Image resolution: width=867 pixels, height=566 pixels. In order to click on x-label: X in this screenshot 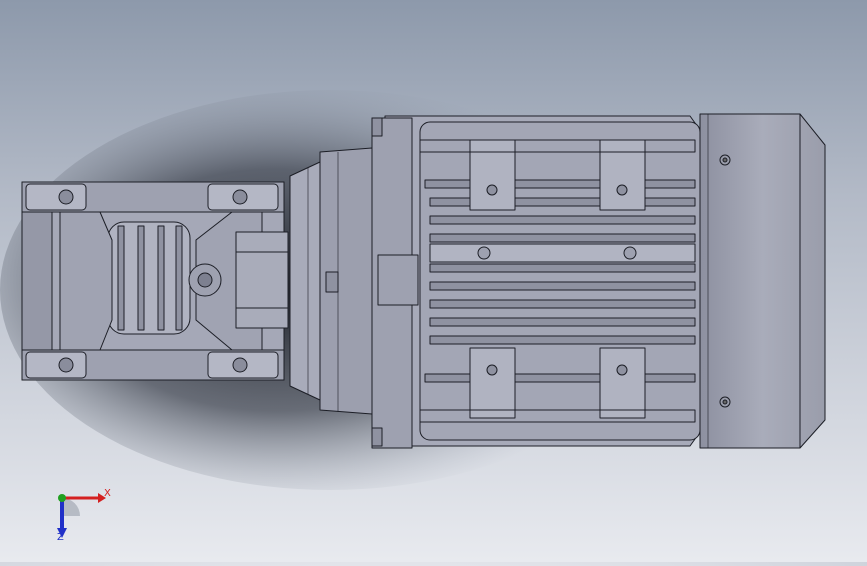, I will do `click(107, 493)`.